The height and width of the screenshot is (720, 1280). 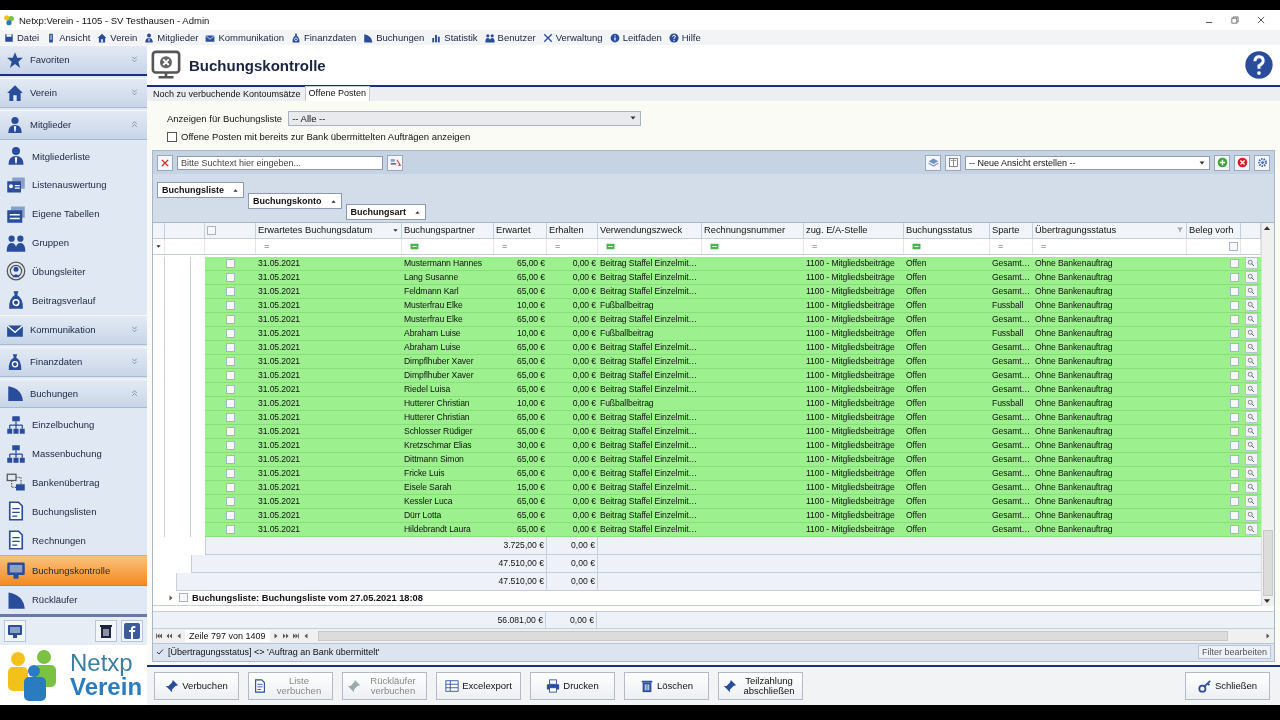 What do you see at coordinates (117, 37) in the screenshot?
I see `menu-item: Verein` at bounding box center [117, 37].